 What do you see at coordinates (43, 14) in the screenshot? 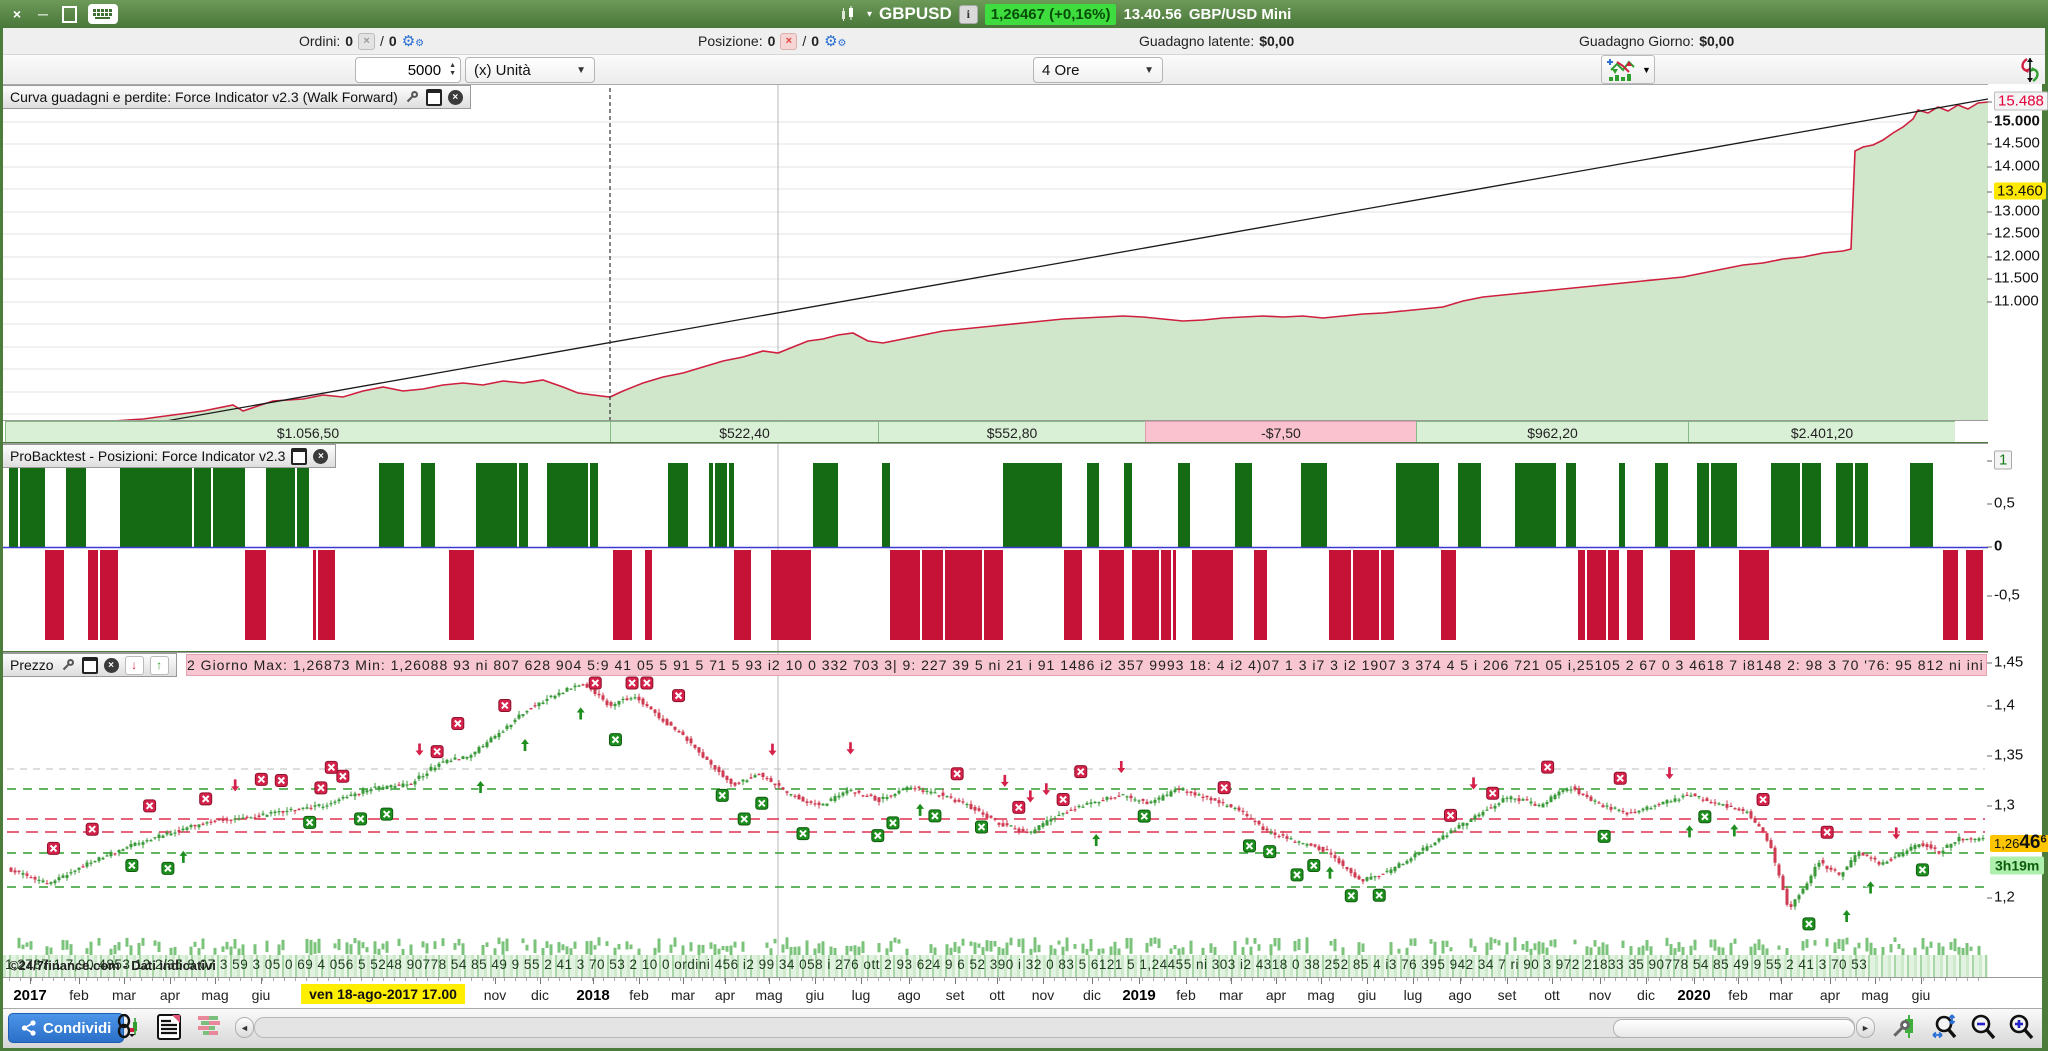
I see `minimize-window-icon: ─` at bounding box center [43, 14].